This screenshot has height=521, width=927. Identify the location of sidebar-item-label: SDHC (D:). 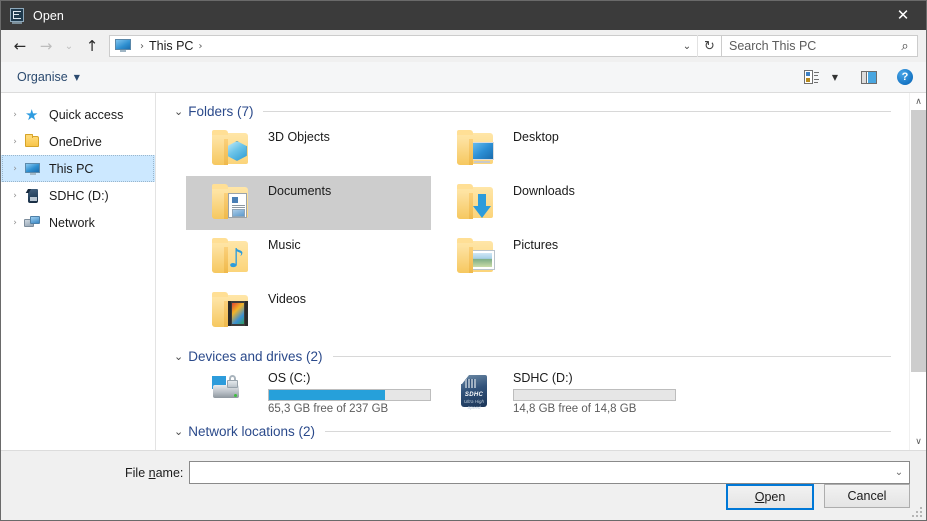
(79, 195).